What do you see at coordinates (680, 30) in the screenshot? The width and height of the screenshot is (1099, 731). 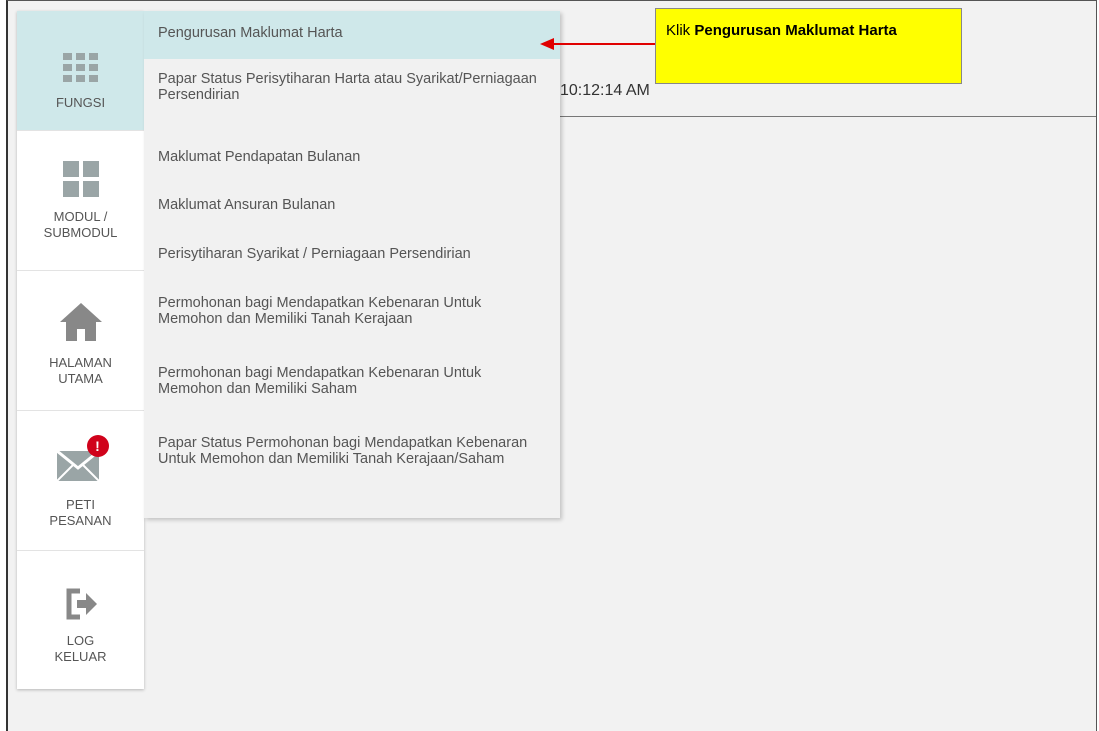 I see `callout-prefix: Klik` at bounding box center [680, 30].